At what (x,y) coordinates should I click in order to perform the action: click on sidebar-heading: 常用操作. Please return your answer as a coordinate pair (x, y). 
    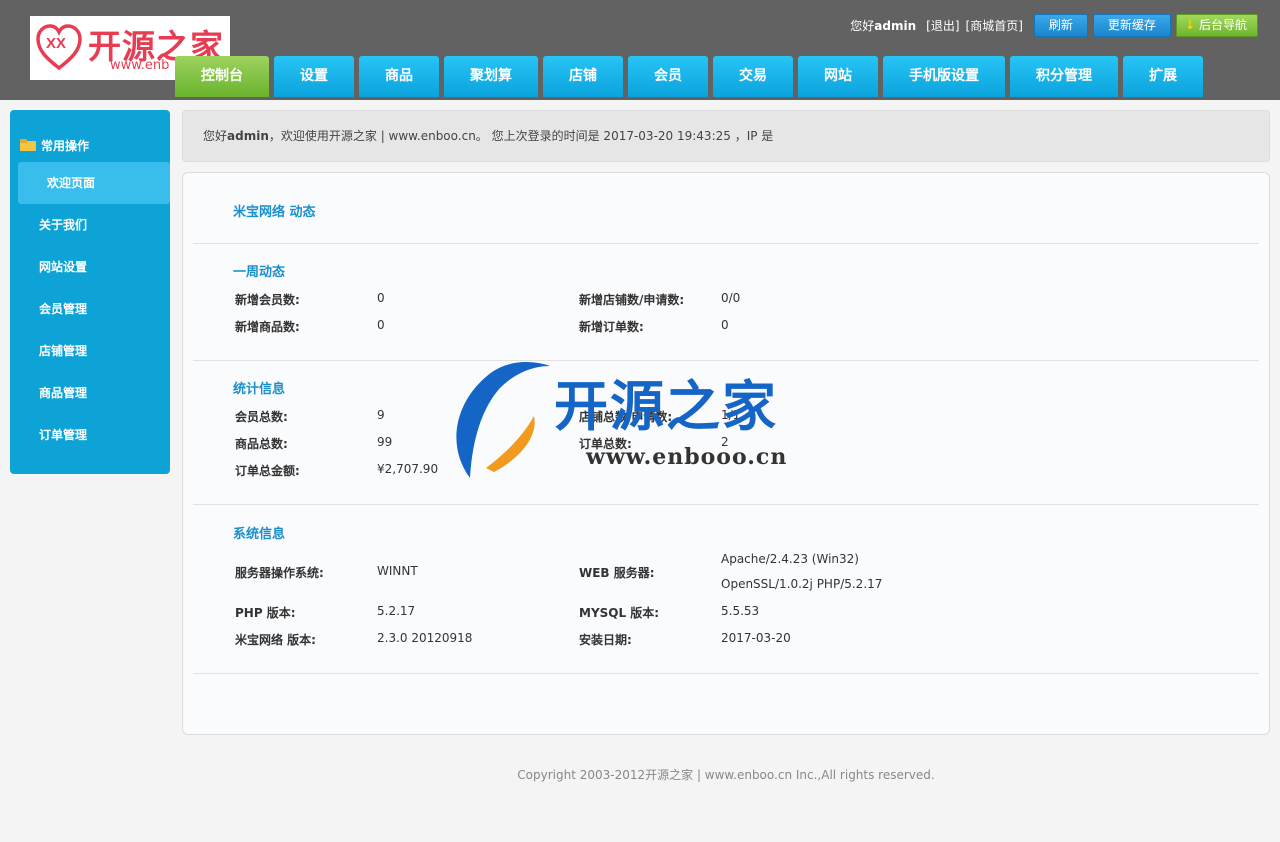
    Looking at the image, I should click on (90, 145).